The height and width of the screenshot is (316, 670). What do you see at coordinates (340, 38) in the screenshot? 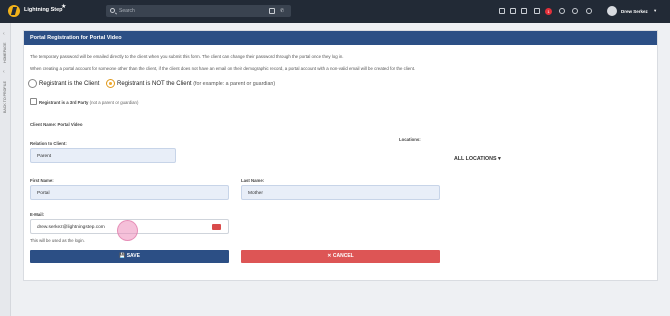
I see `card-header: Portal Registration for Portal Video` at bounding box center [340, 38].